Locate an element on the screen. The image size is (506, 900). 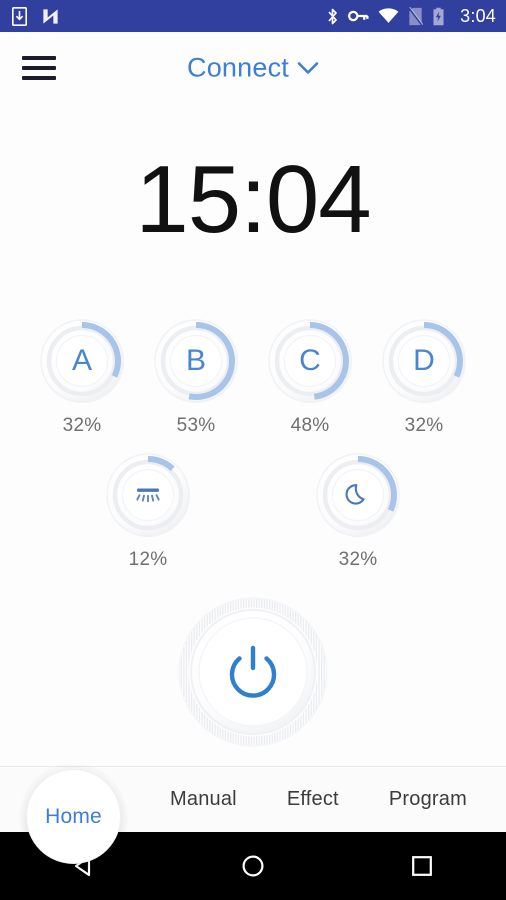
dial-c-gauge is located at coordinates (310, 361).